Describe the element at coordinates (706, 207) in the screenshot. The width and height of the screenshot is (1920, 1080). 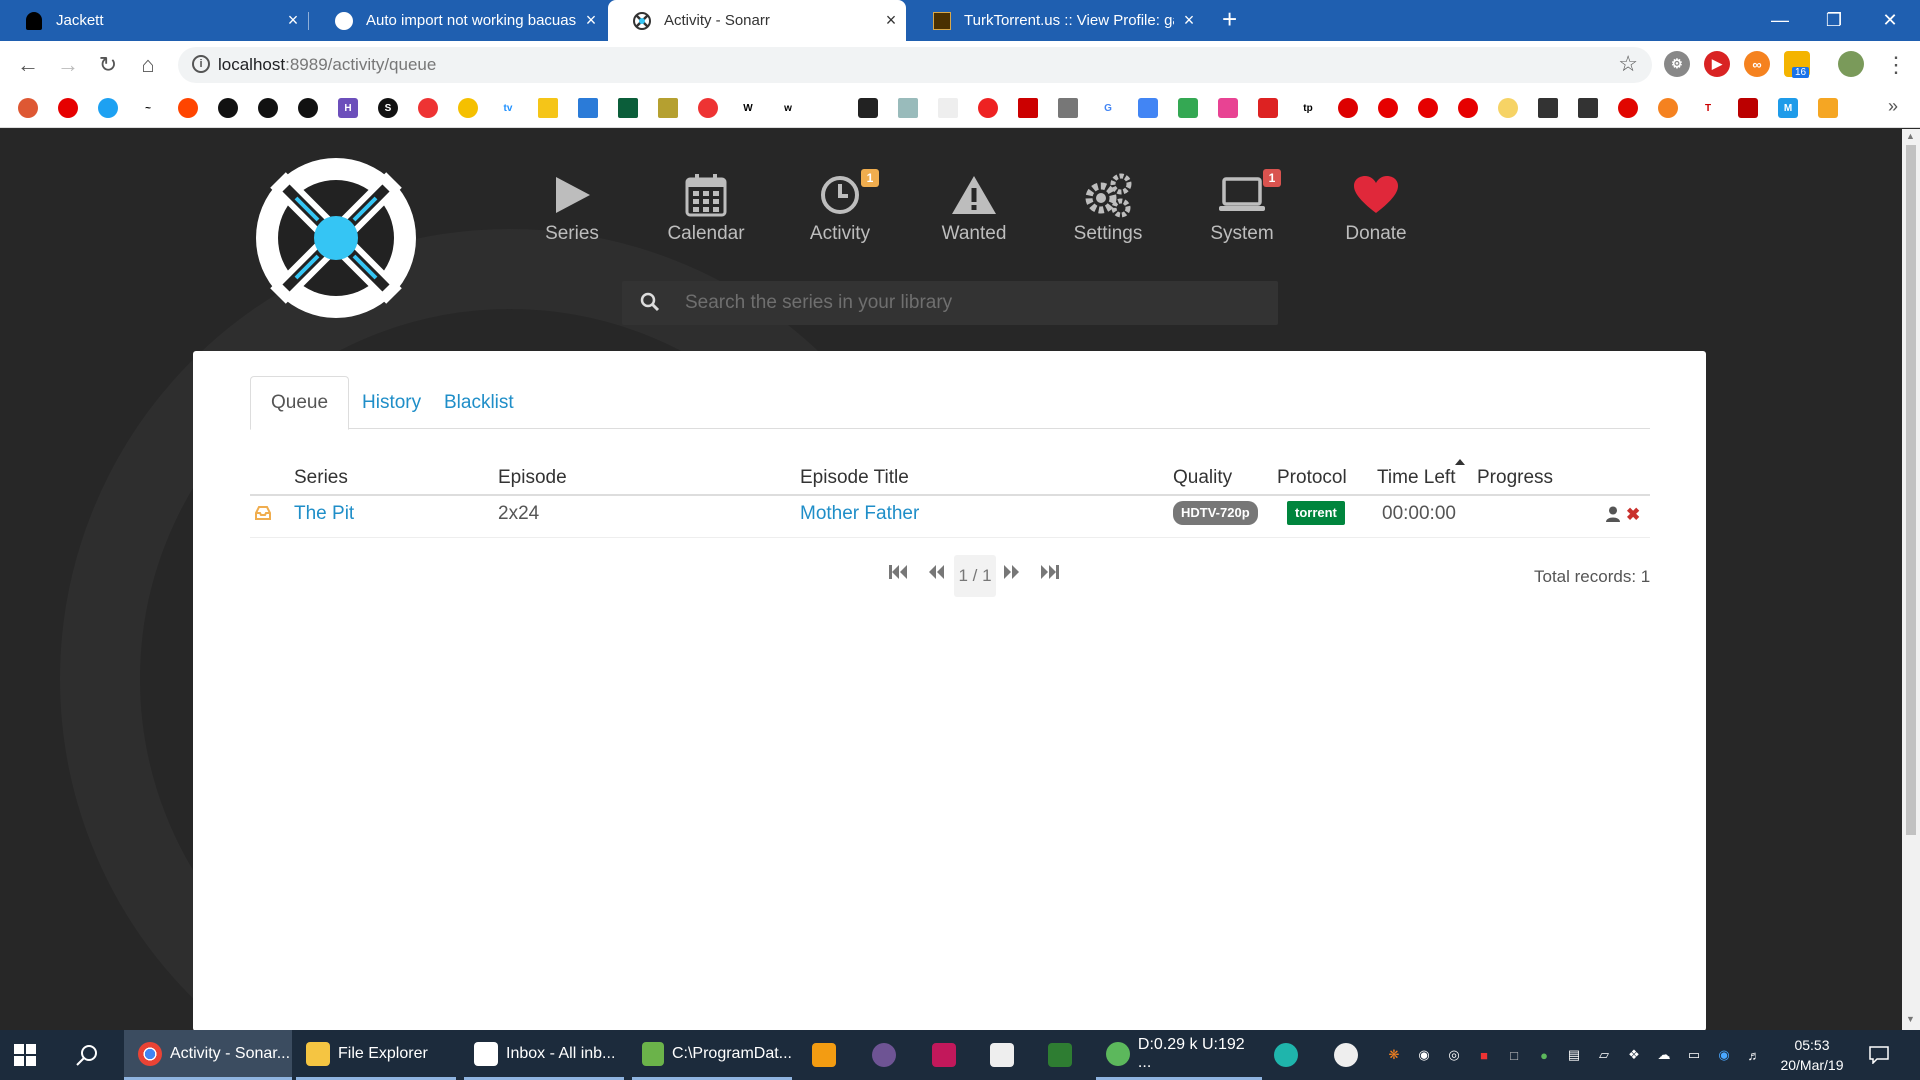
I see `nav-calendar: Calendar` at that location.